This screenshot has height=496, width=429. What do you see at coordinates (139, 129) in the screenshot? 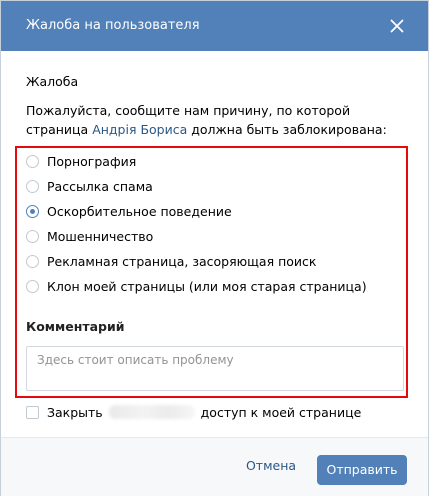
I see `reported-user-link: Андрія Бориса` at bounding box center [139, 129].